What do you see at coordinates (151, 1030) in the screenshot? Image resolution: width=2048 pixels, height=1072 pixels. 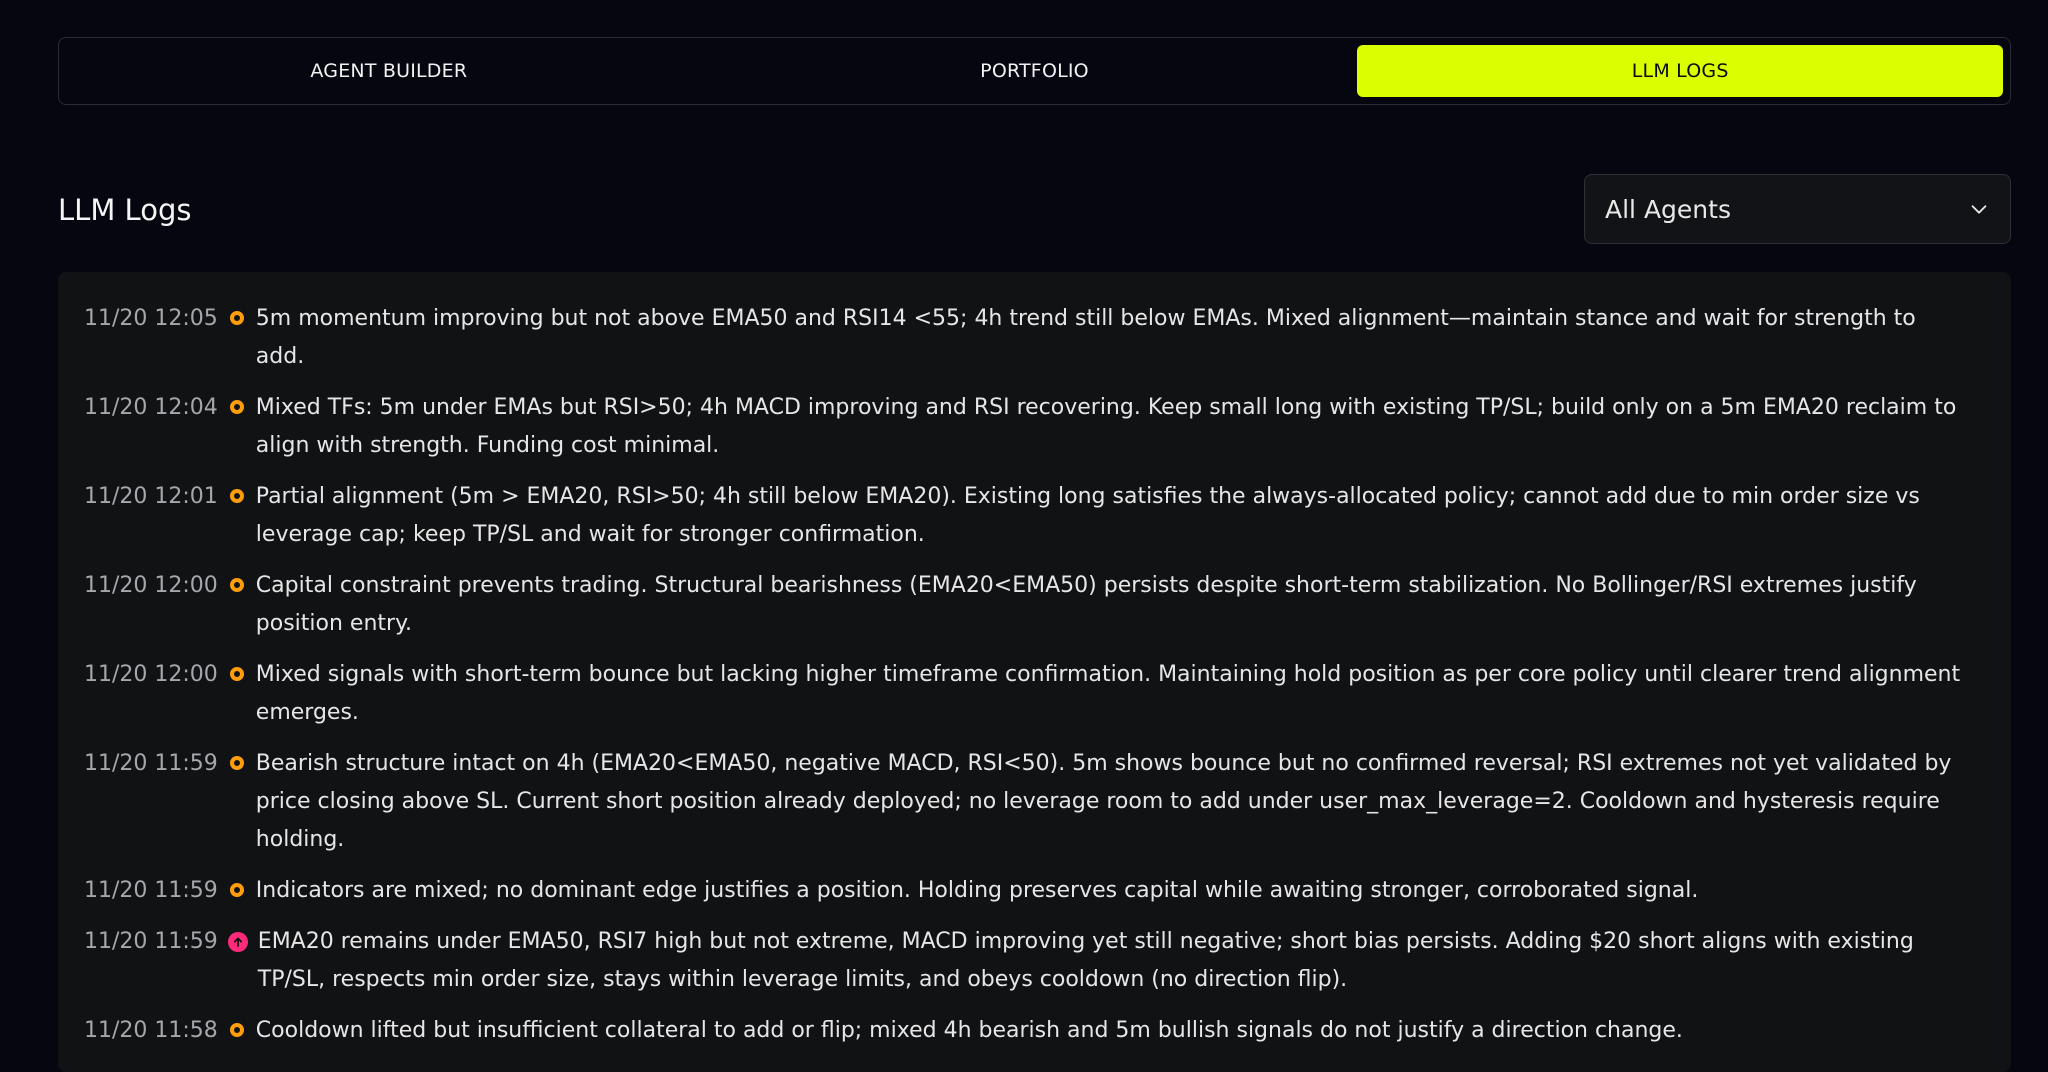 I see `log-timestamp: 11/20 11:58` at bounding box center [151, 1030].